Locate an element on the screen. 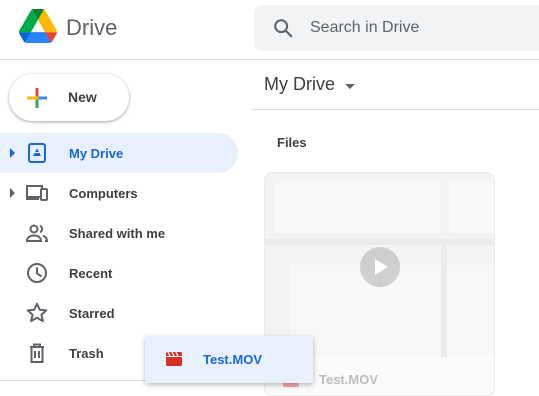 Image resolution: width=539 pixels, height=396 pixels. search-icon is located at coordinates (283, 28).